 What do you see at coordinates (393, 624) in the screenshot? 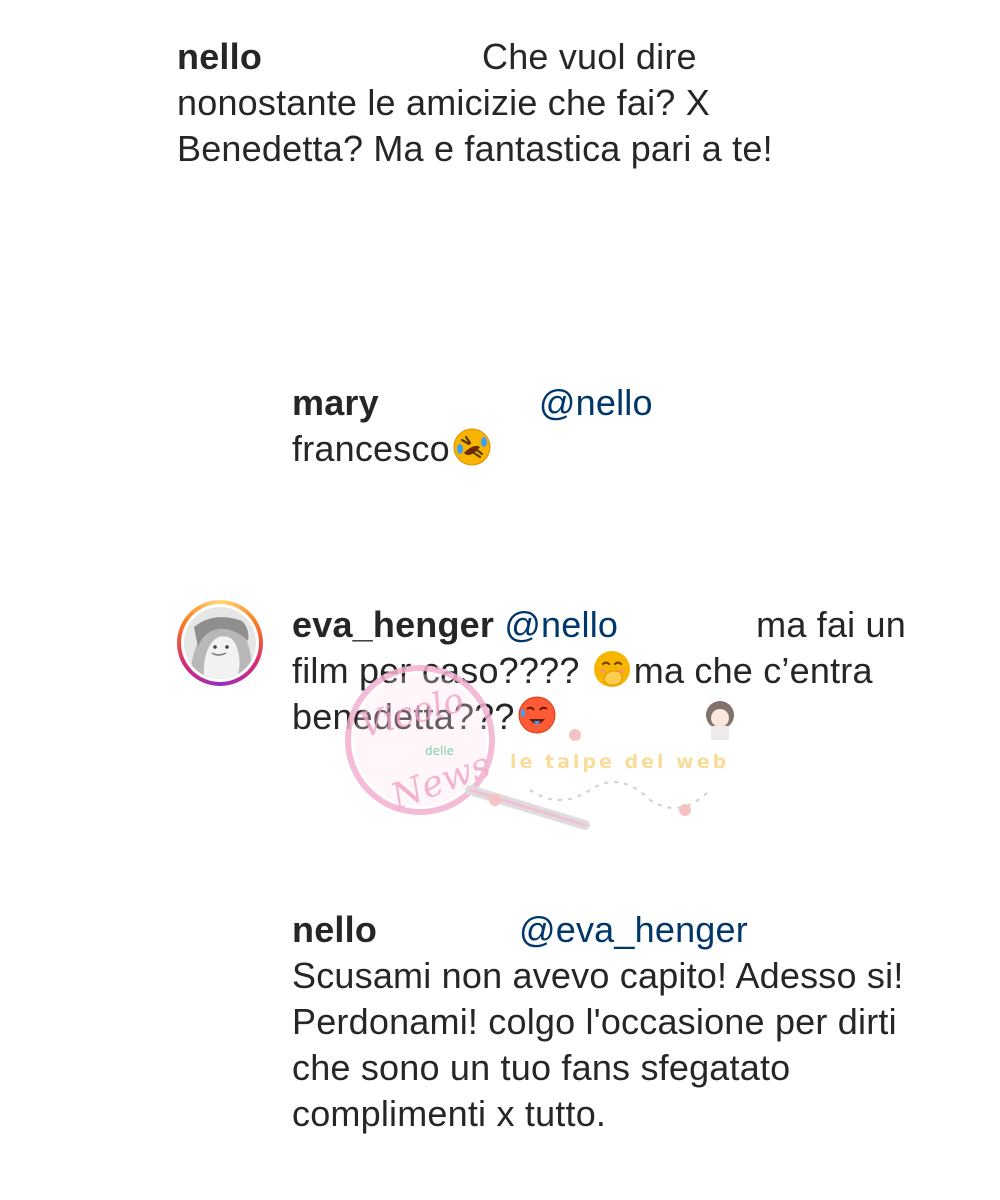
I see `comment-username: eva_henger` at bounding box center [393, 624].